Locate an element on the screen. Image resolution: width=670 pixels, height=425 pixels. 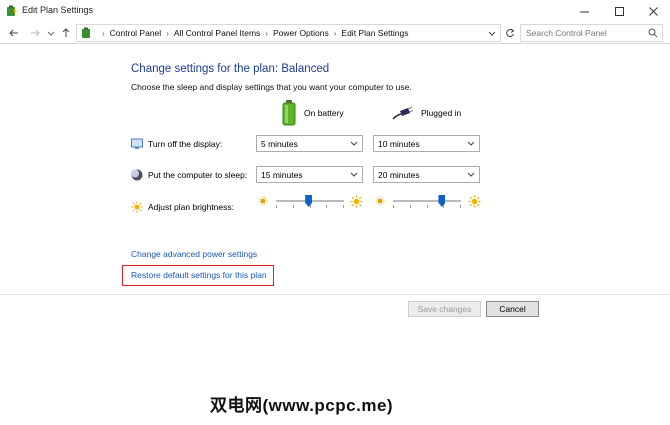
display-setting-label: Turn off the display: is located at coordinates (185, 144).